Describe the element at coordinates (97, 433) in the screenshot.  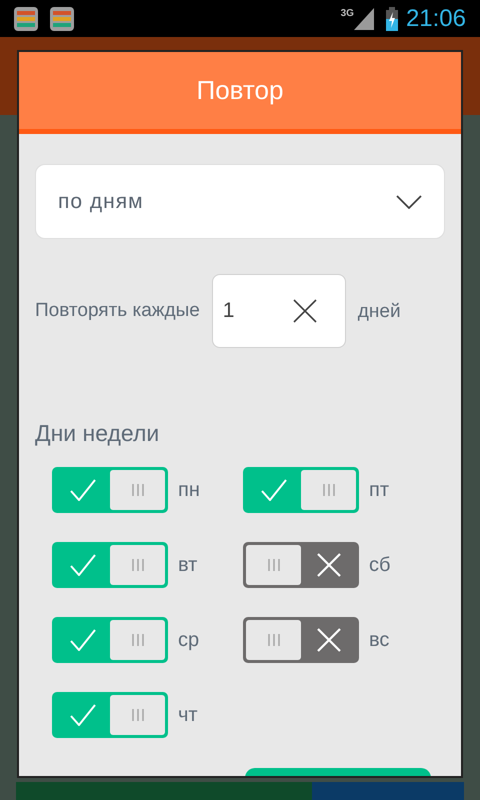
I see `weekdays-title: Дни недели` at that location.